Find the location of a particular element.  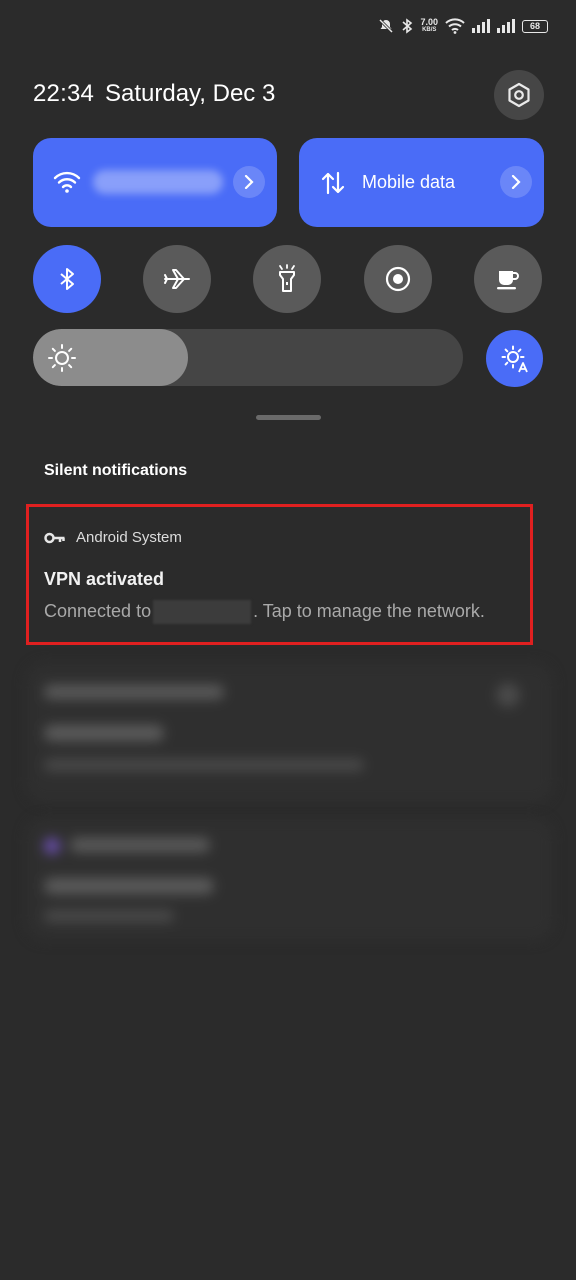

auto-brightness-icon is located at coordinates (514, 358).